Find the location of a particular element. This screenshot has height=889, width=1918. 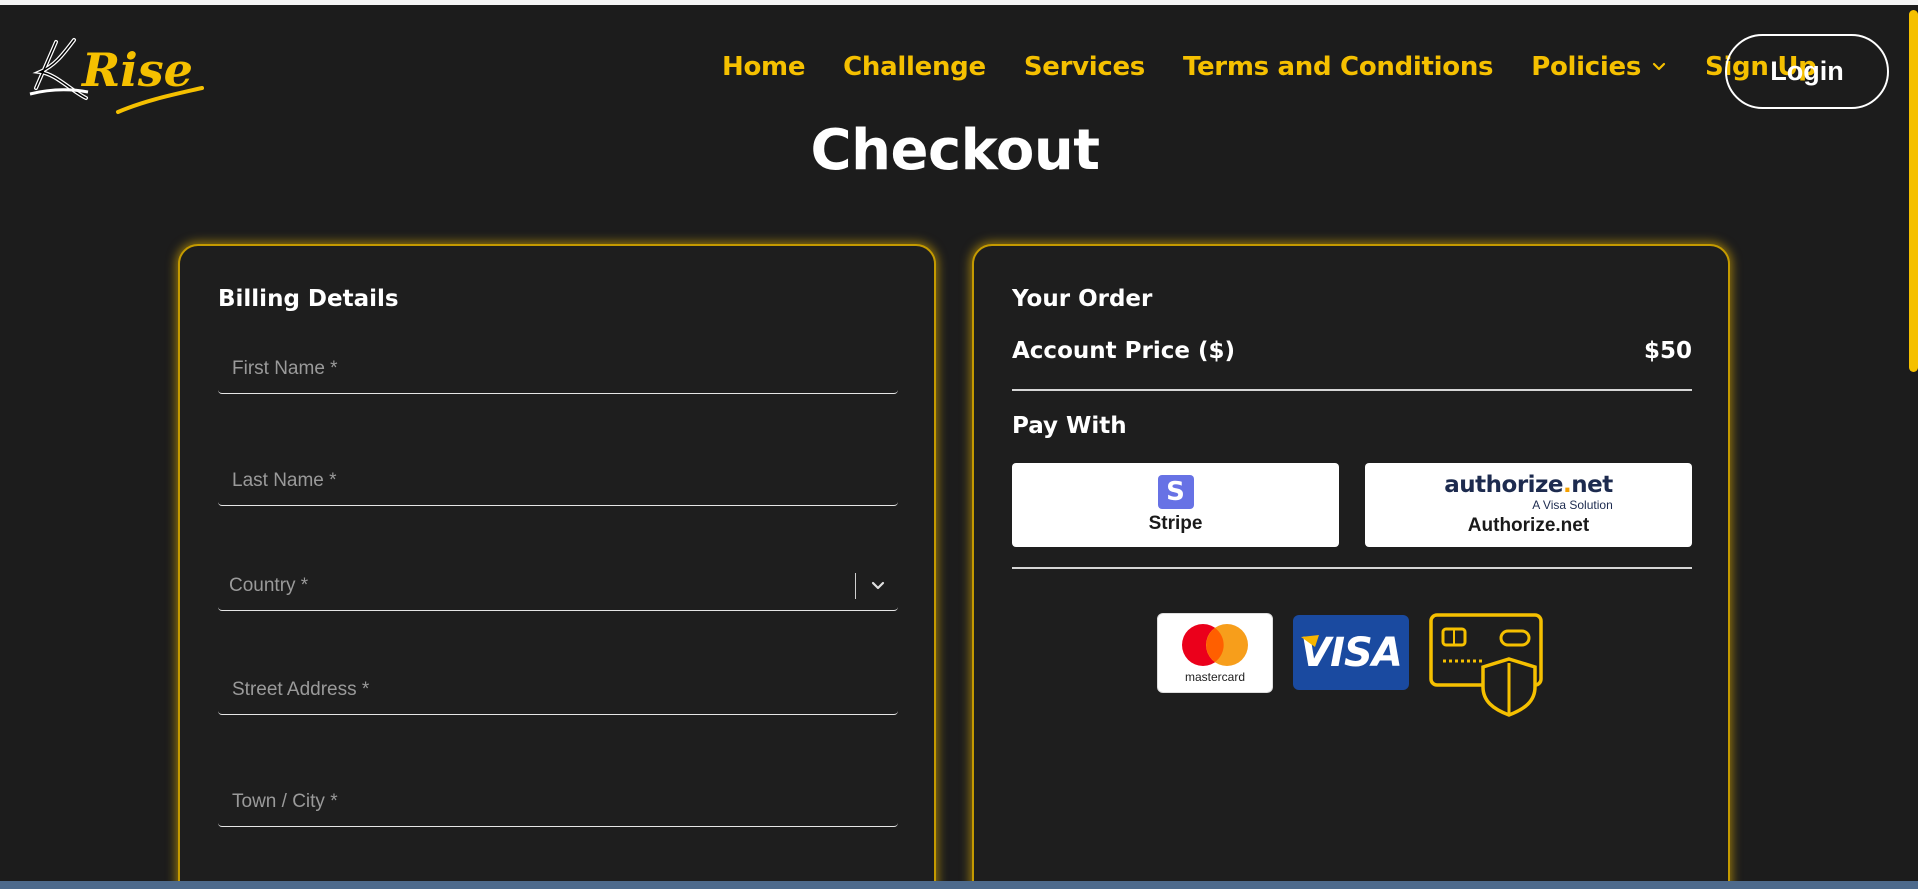

town-city-field is located at coordinates (558, 802).